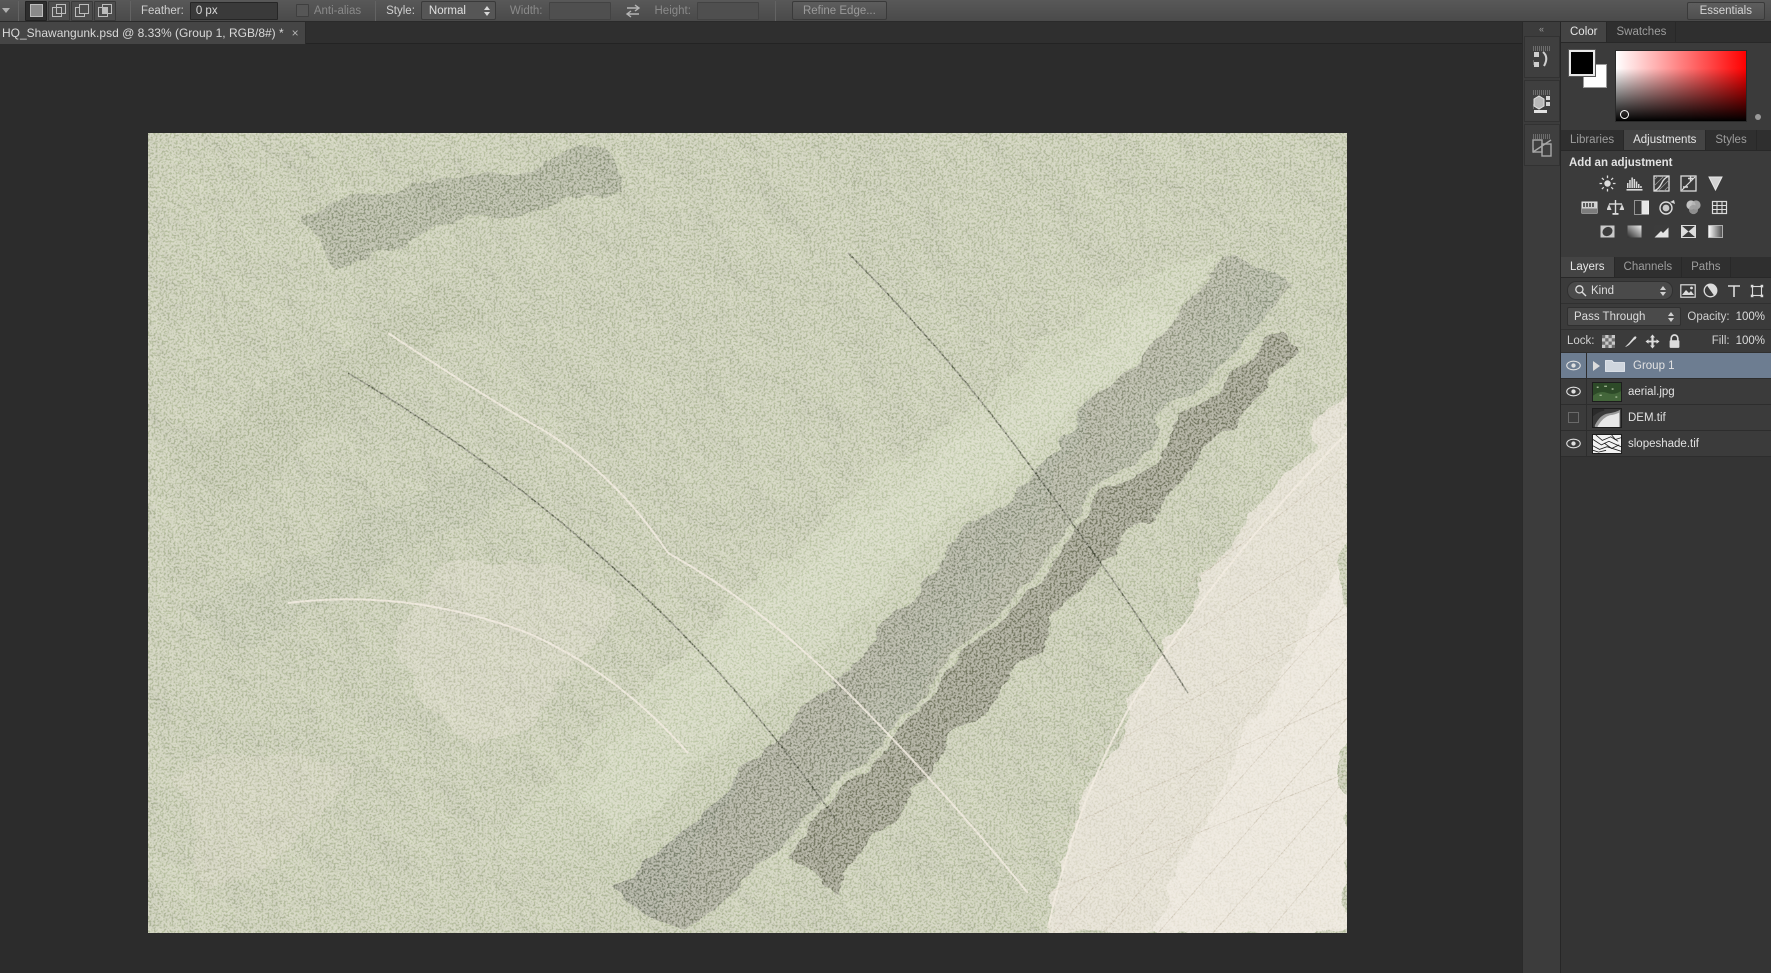 This screenshot has width=1771, height=973. I want to click on lock-row: Lock: Fill: 100%, so click(1666, 341).